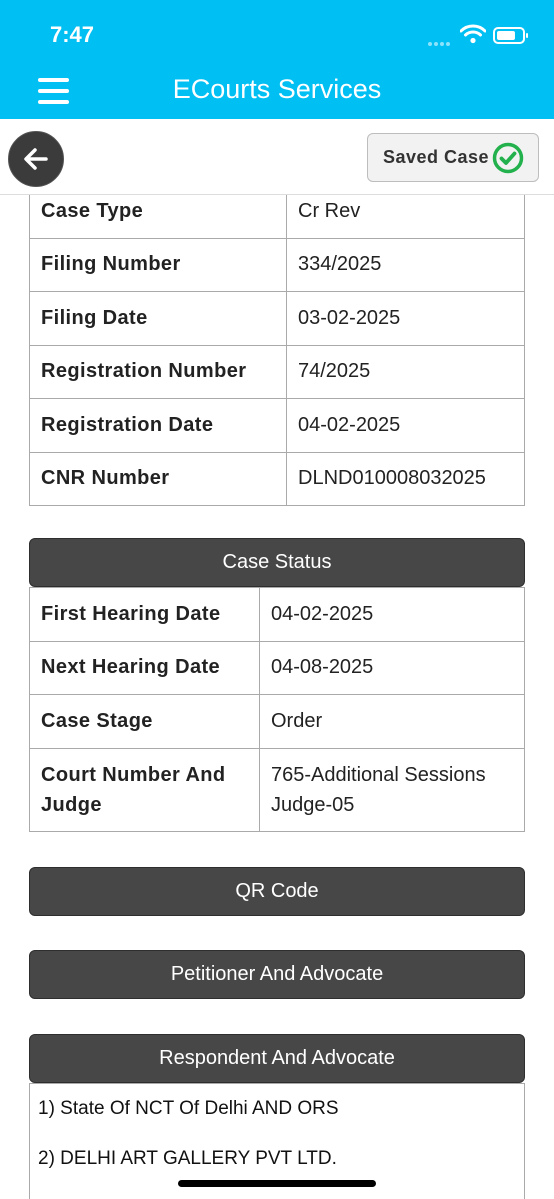  Describe the element at coordinates (144, 789) in the screenshot. I see `court-number-judge-label: Court Number And Judge` at that location.